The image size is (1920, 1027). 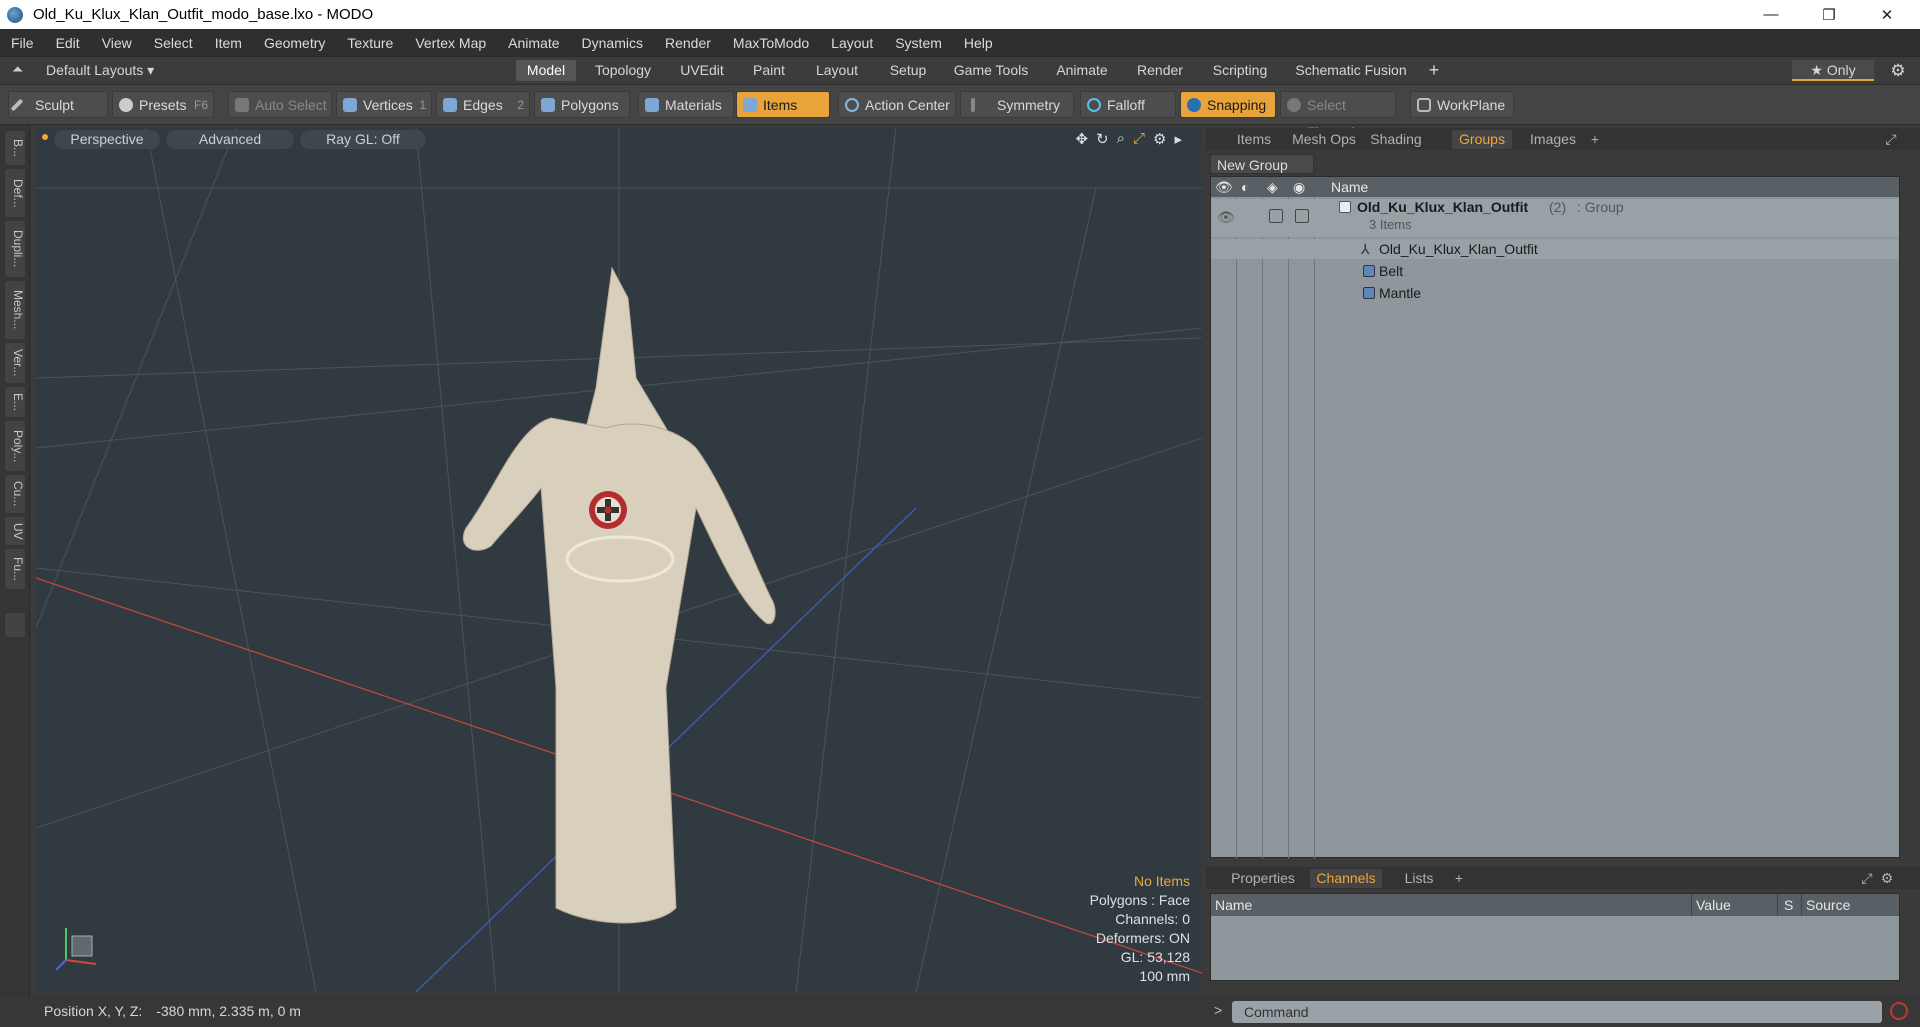 What do you see at coordinates (163, 104) in the screenshot?
I see `presets-button: Presets F6` at bounding box center [163, 104].